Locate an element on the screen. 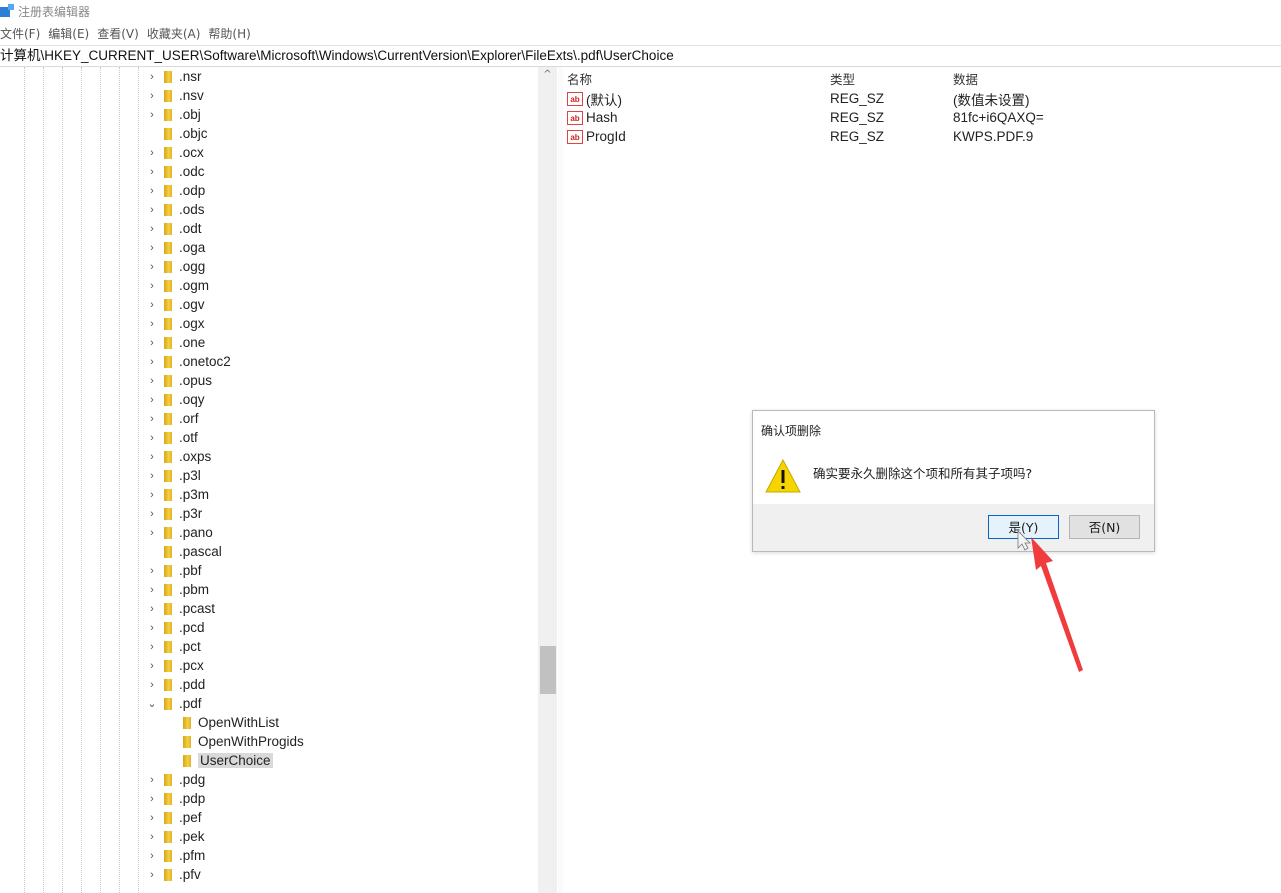 This screenshot has width=1281, height=893. value-row: ab ProgId REG_SZ KWPS.PDF.9 is located at coordinates (917, 136).